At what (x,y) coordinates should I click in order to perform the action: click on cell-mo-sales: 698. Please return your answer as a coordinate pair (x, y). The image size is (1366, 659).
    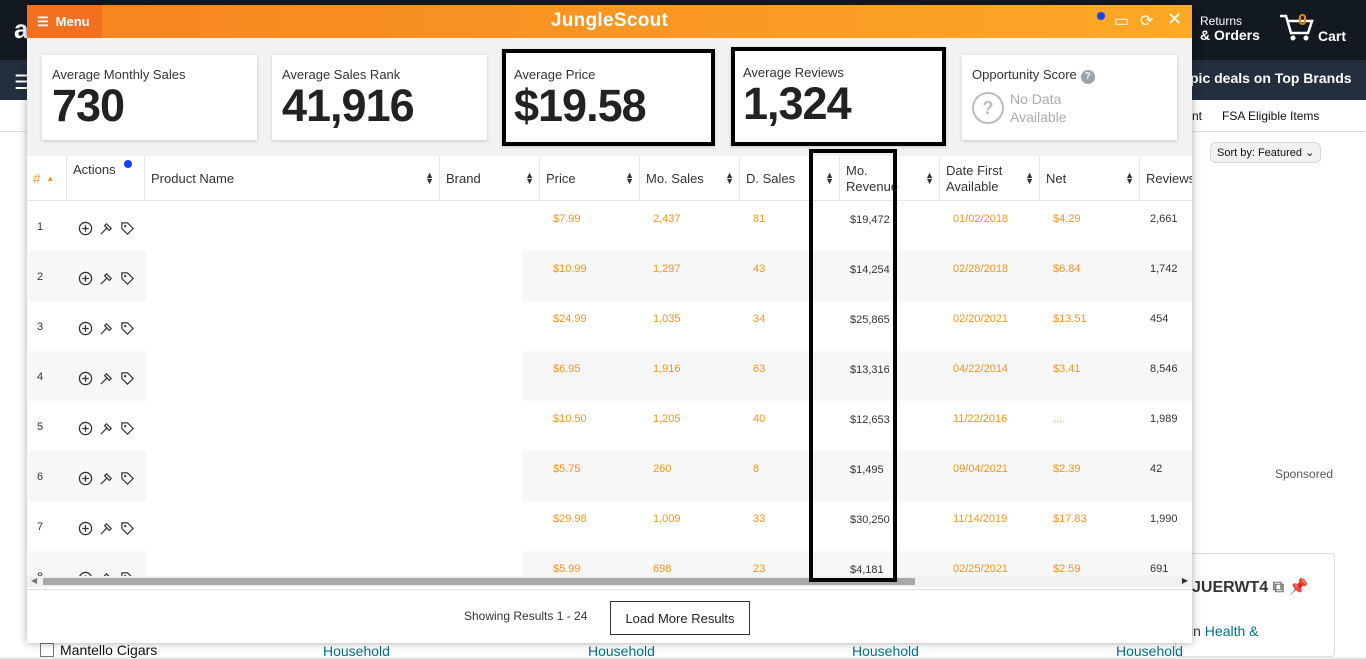
    Looking at the image, I should click on (662, 569).